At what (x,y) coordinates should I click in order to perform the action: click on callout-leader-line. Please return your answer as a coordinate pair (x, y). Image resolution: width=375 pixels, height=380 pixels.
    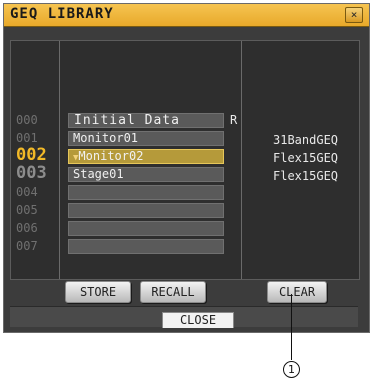
    Looking at the image, I should click on (291, 327).